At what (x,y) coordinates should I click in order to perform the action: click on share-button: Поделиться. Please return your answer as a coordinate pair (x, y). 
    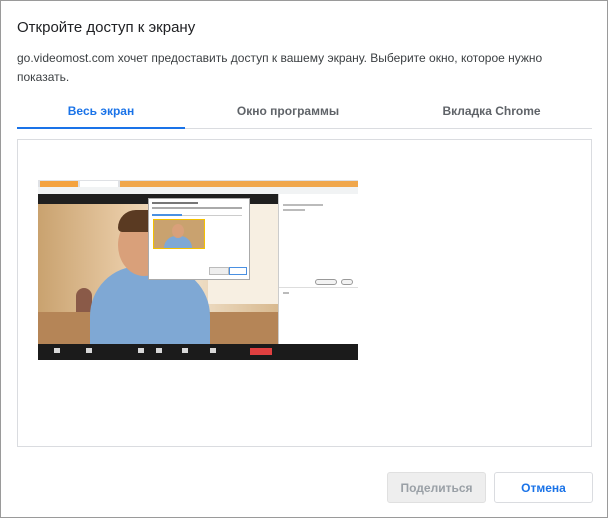
    Looking at the image, I should click on (436, 487).